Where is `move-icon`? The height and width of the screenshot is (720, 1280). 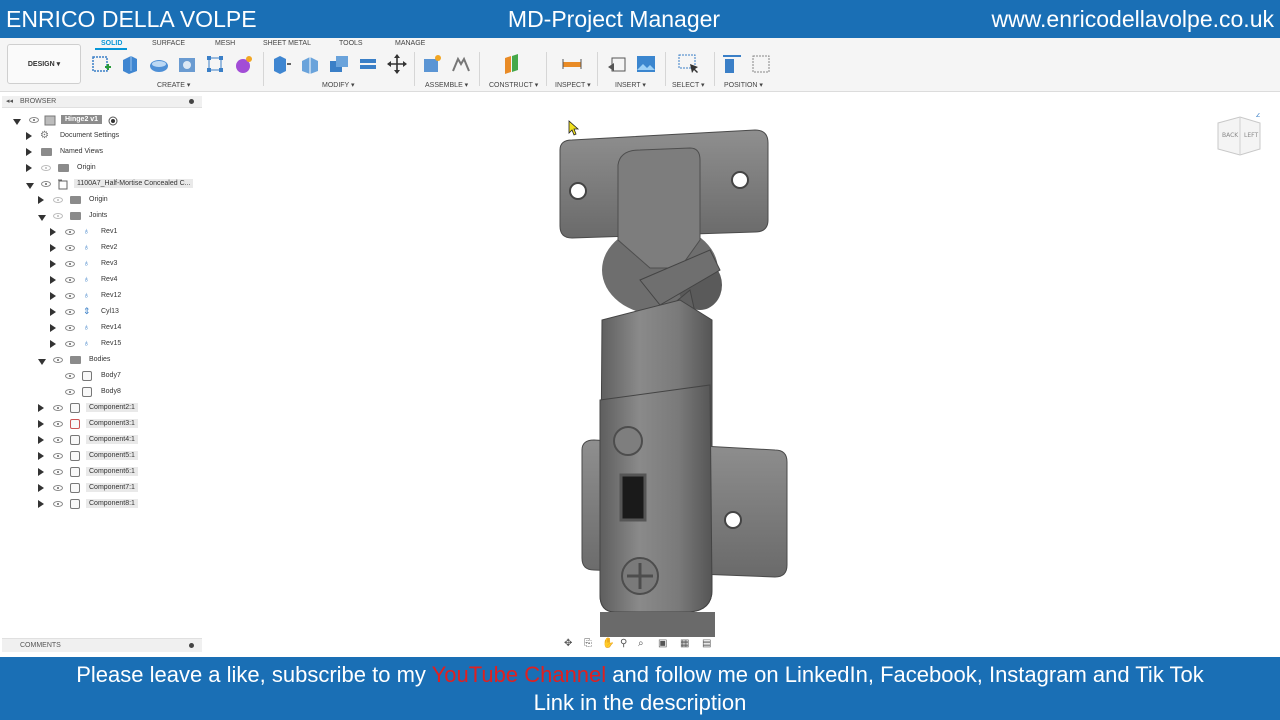
move-icon is located at coordinates (397, 64).